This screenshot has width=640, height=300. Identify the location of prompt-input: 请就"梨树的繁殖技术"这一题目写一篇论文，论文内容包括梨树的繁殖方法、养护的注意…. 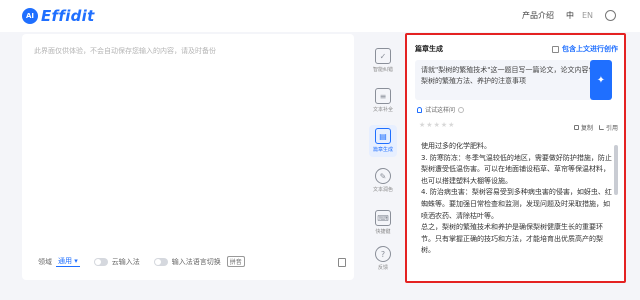
(512, 80).